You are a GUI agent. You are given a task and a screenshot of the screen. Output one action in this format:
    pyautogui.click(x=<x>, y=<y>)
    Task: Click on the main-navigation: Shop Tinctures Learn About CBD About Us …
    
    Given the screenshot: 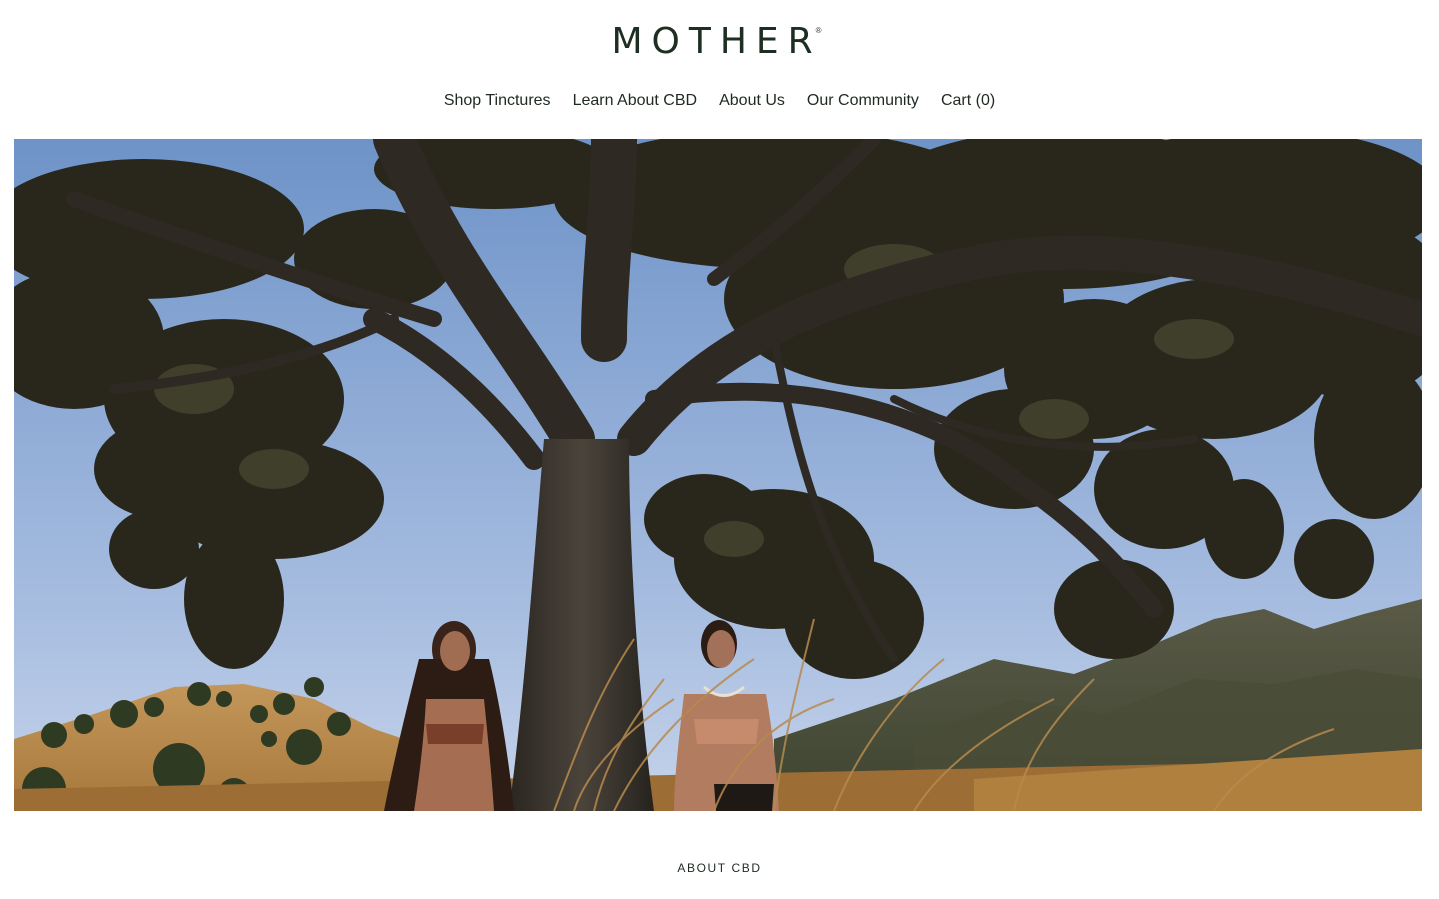 What is the action you would take?
    pyautogui.click(x=719, y=101)
    